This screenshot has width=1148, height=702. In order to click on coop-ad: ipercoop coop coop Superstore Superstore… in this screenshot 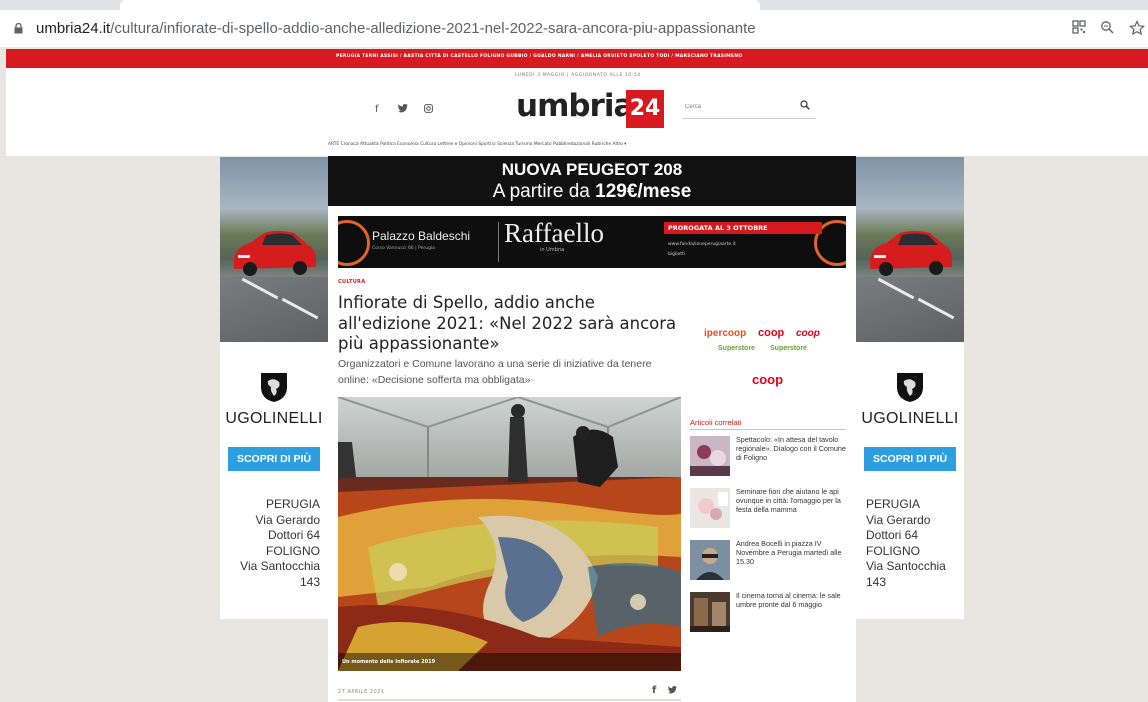, I will do `click(771, 358)`.